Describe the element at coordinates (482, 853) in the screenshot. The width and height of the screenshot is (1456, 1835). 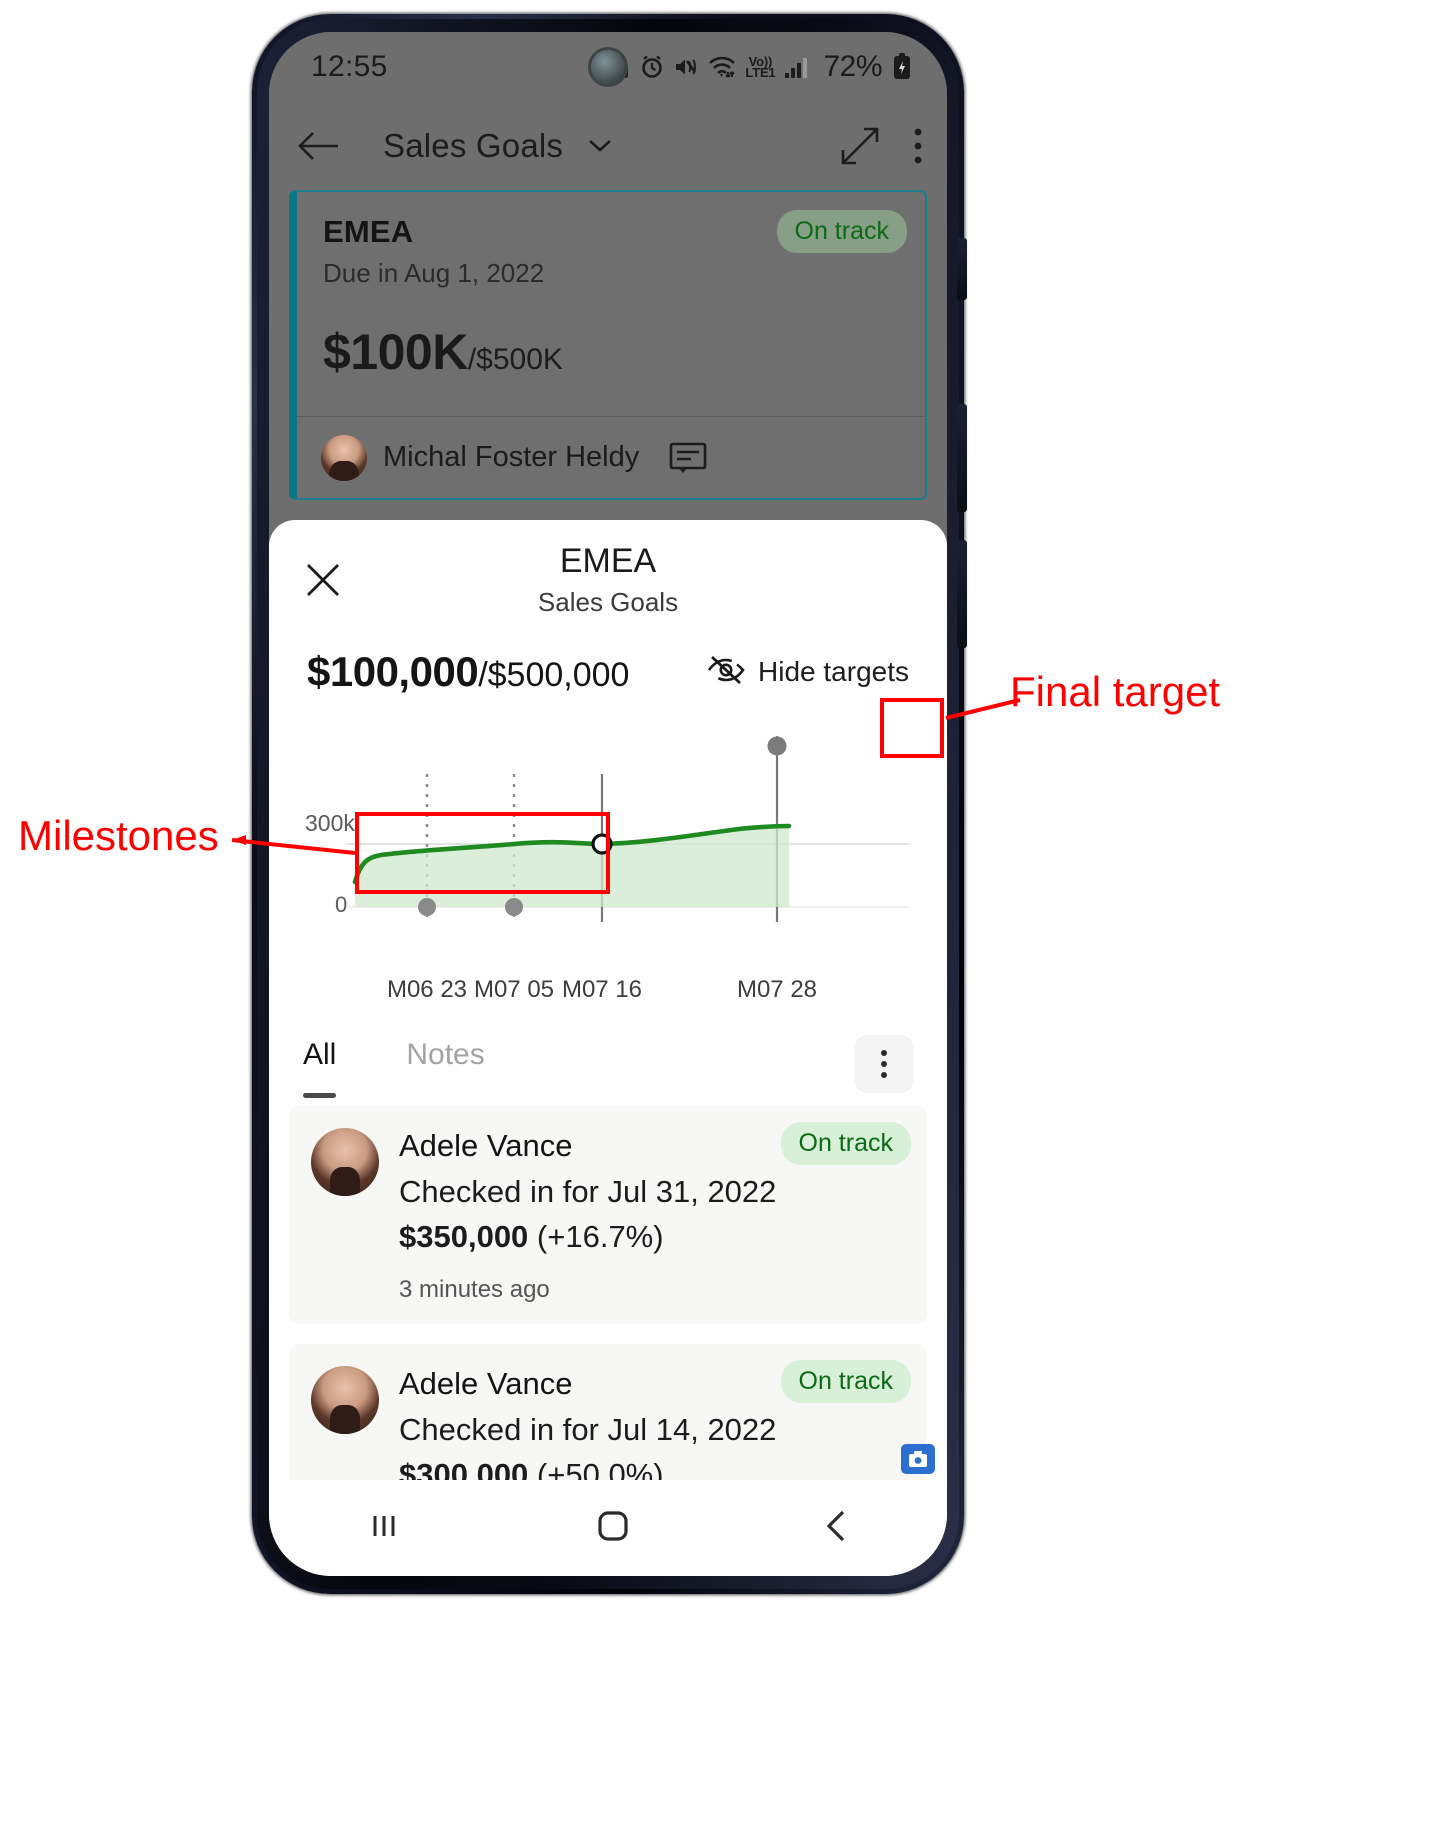
I see `annotation-box-milestones` at that location.